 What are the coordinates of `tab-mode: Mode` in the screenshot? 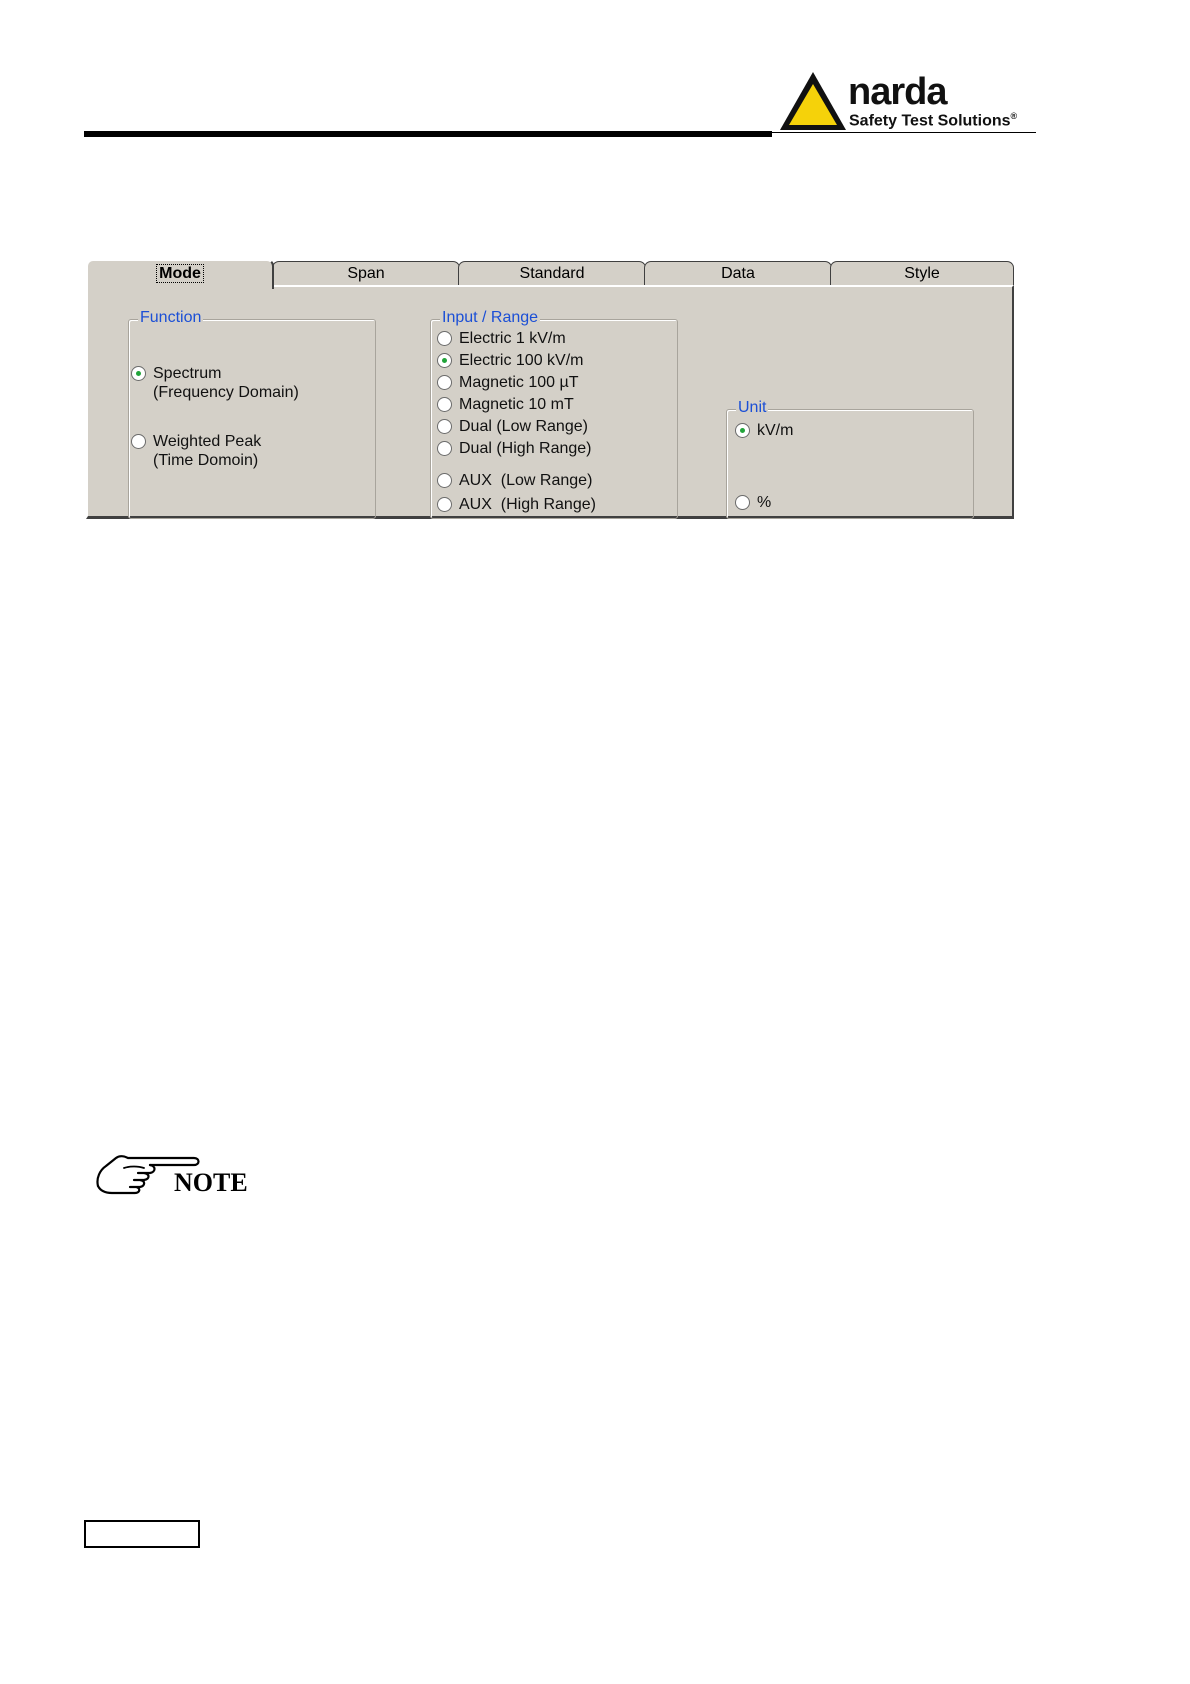 It's located at (180, 274).